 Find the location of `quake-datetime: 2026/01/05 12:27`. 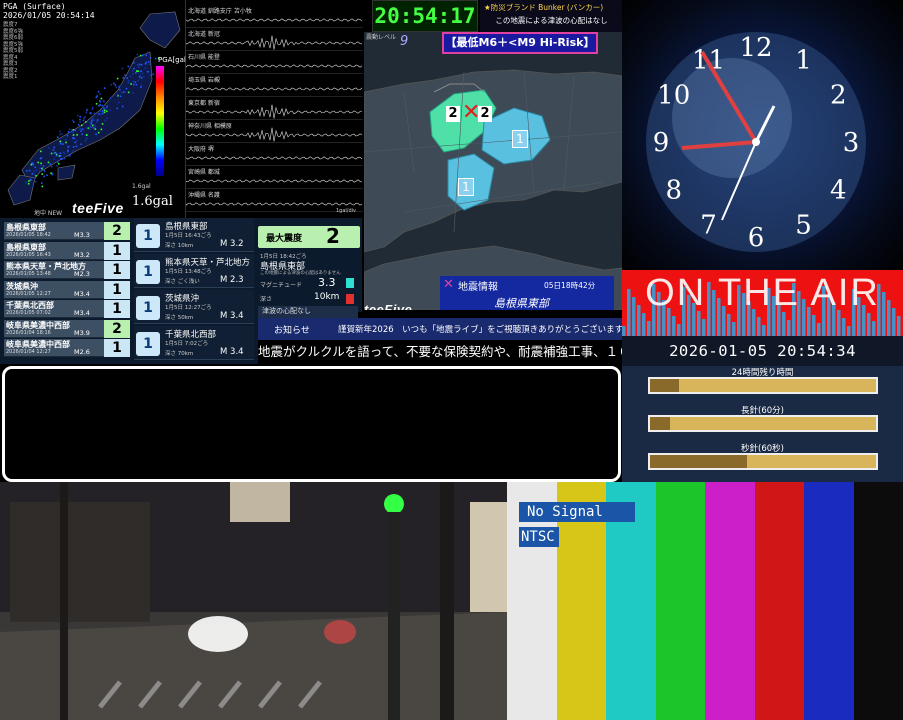

quake-datetime: 2026/01/05 12:27 is located at coordinates (28, 293).